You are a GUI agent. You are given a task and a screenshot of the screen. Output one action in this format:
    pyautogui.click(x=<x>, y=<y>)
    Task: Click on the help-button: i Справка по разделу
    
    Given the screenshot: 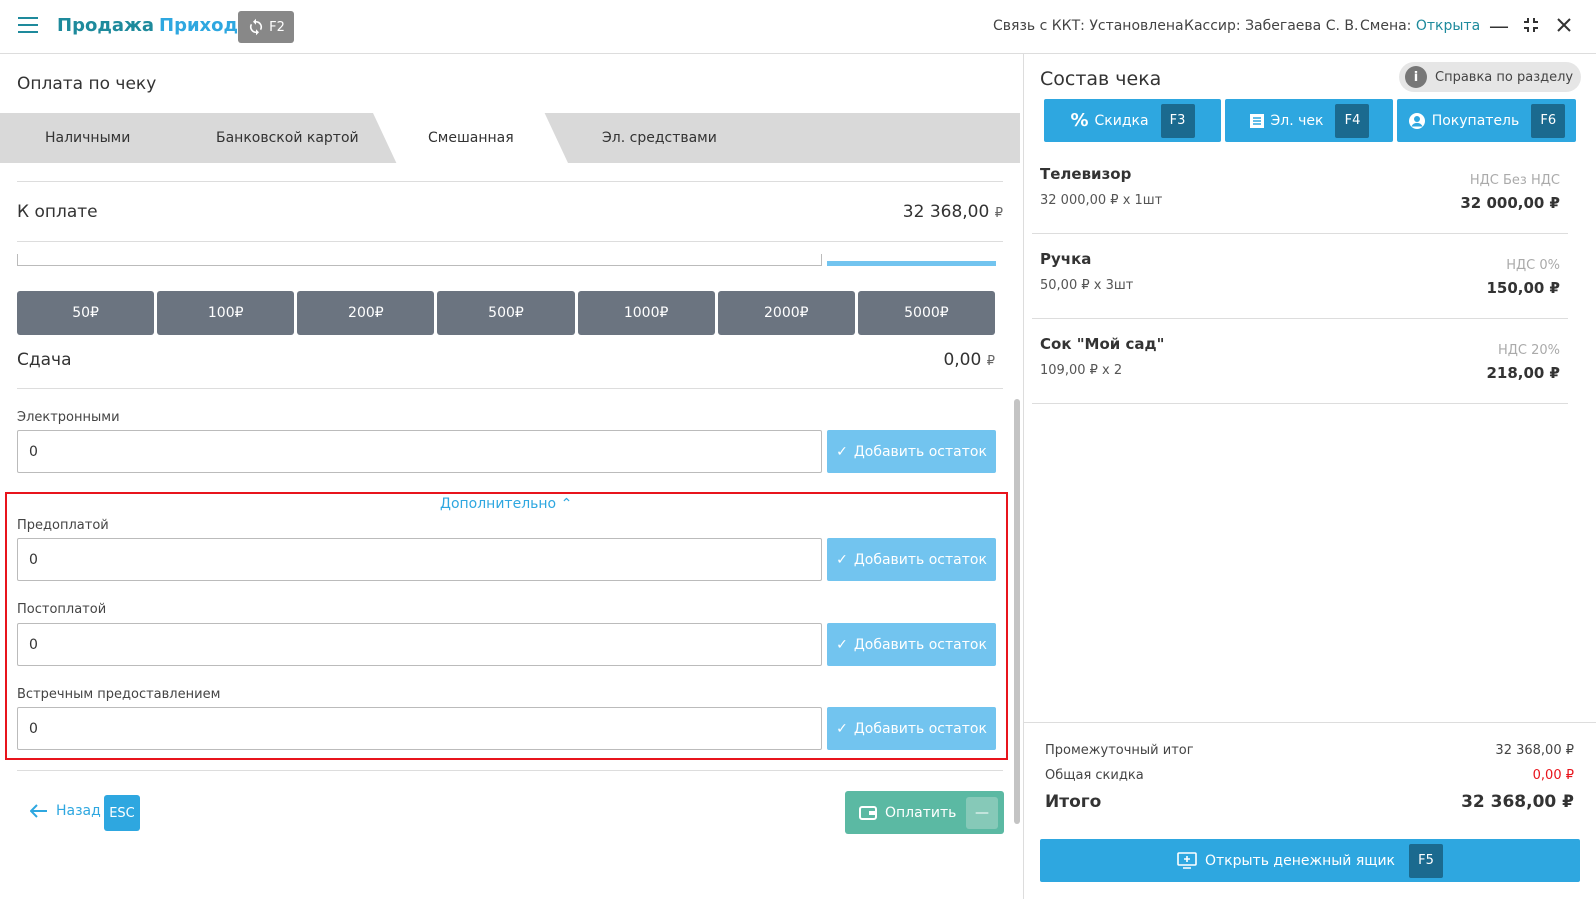 What is the action you would take?
    pyautogui.click(x=1490, y=77)
    